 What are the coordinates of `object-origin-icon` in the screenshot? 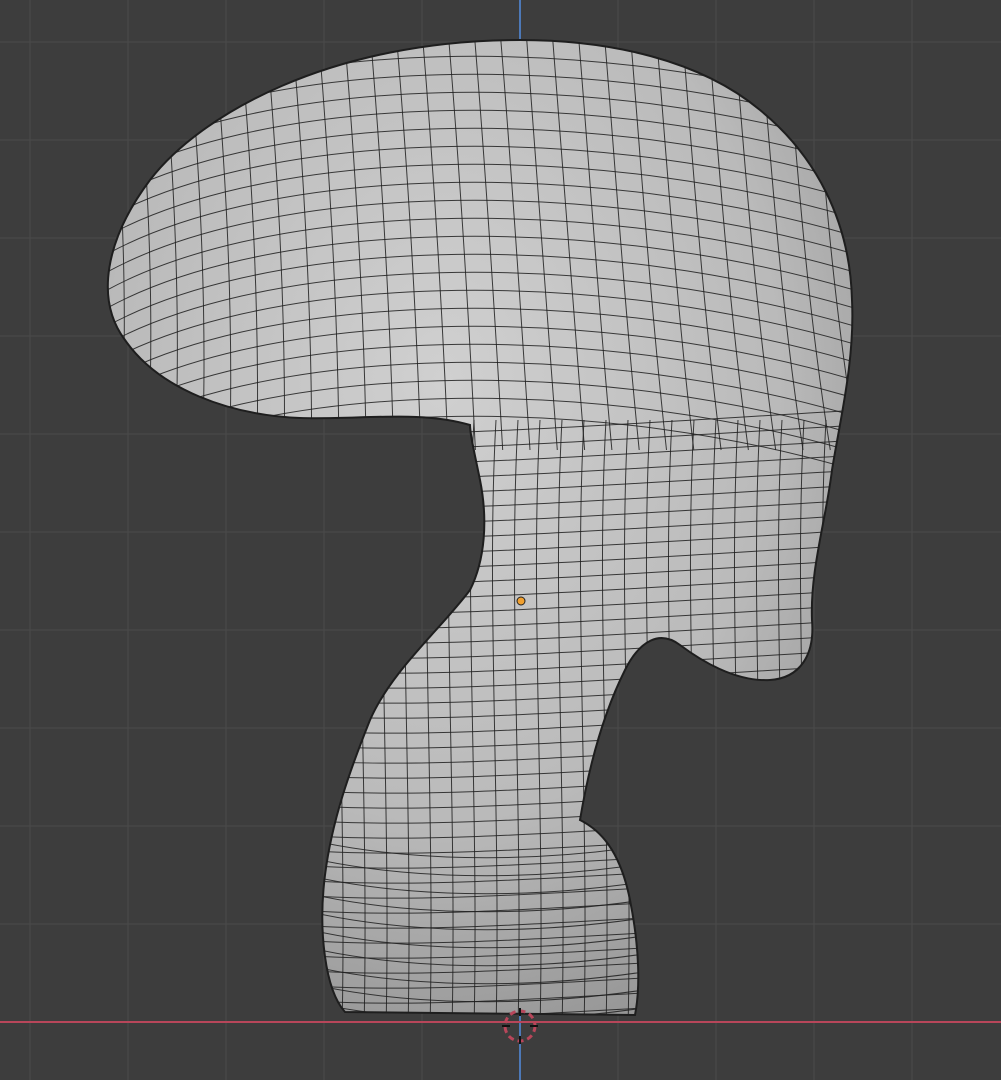 It's located at (521, 601).